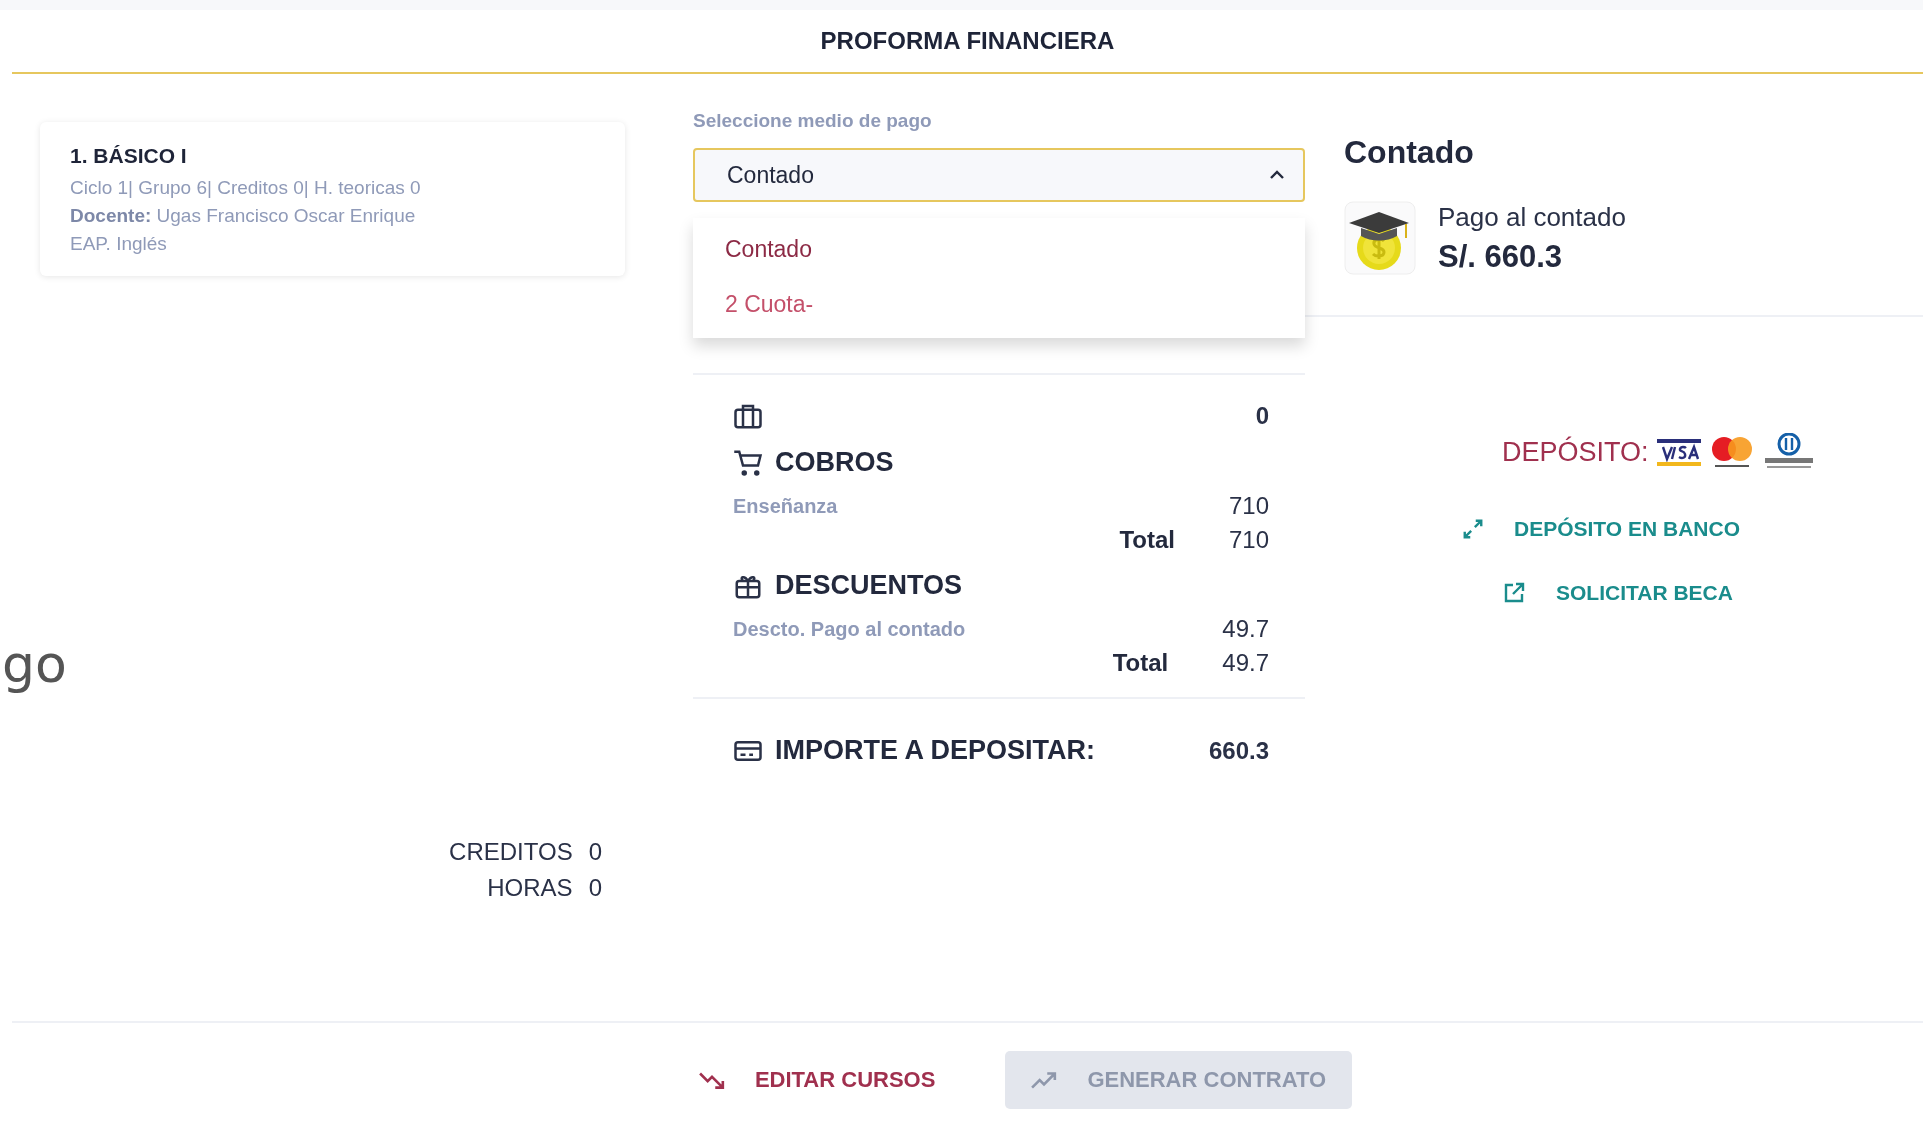  I want to click on item-value: 710, so click(1248, 506).